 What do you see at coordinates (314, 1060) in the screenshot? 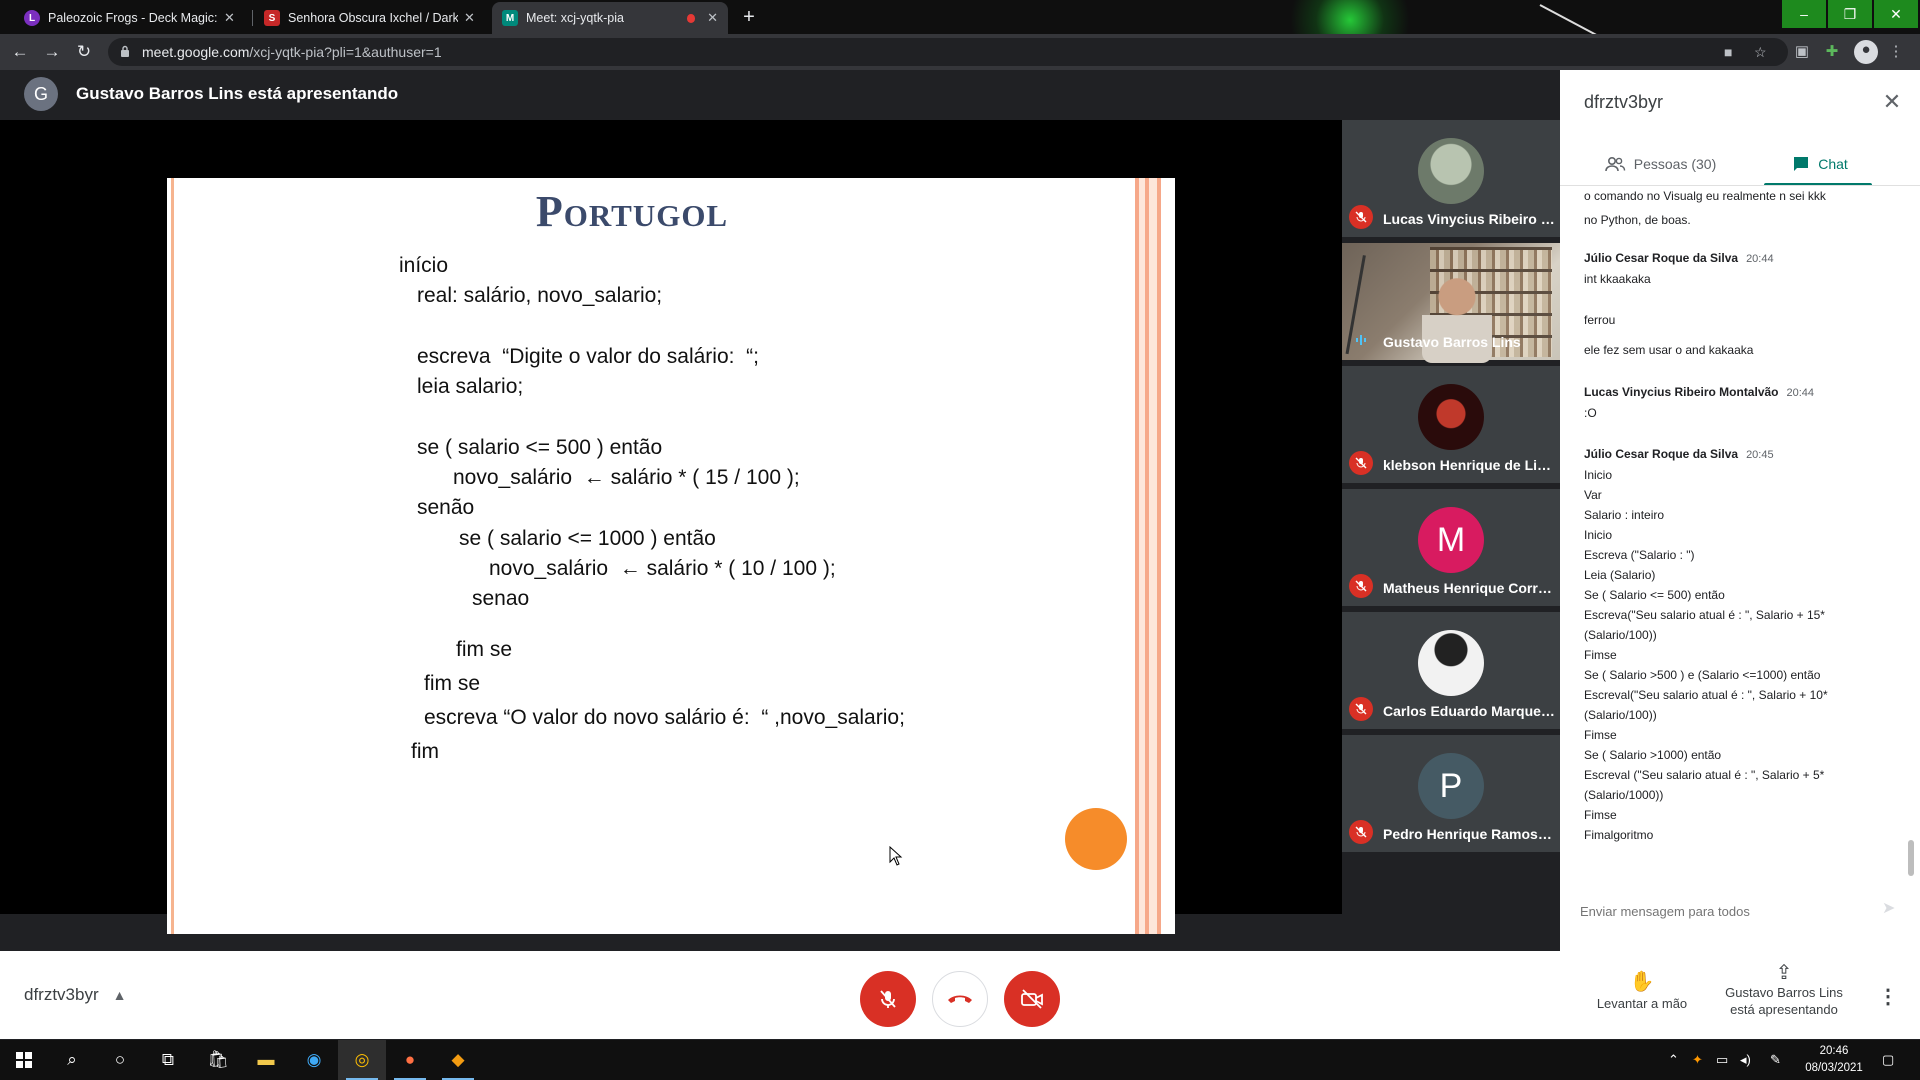
I see `edge-browser-icon: ◉` at bounding box center [314, 1060].